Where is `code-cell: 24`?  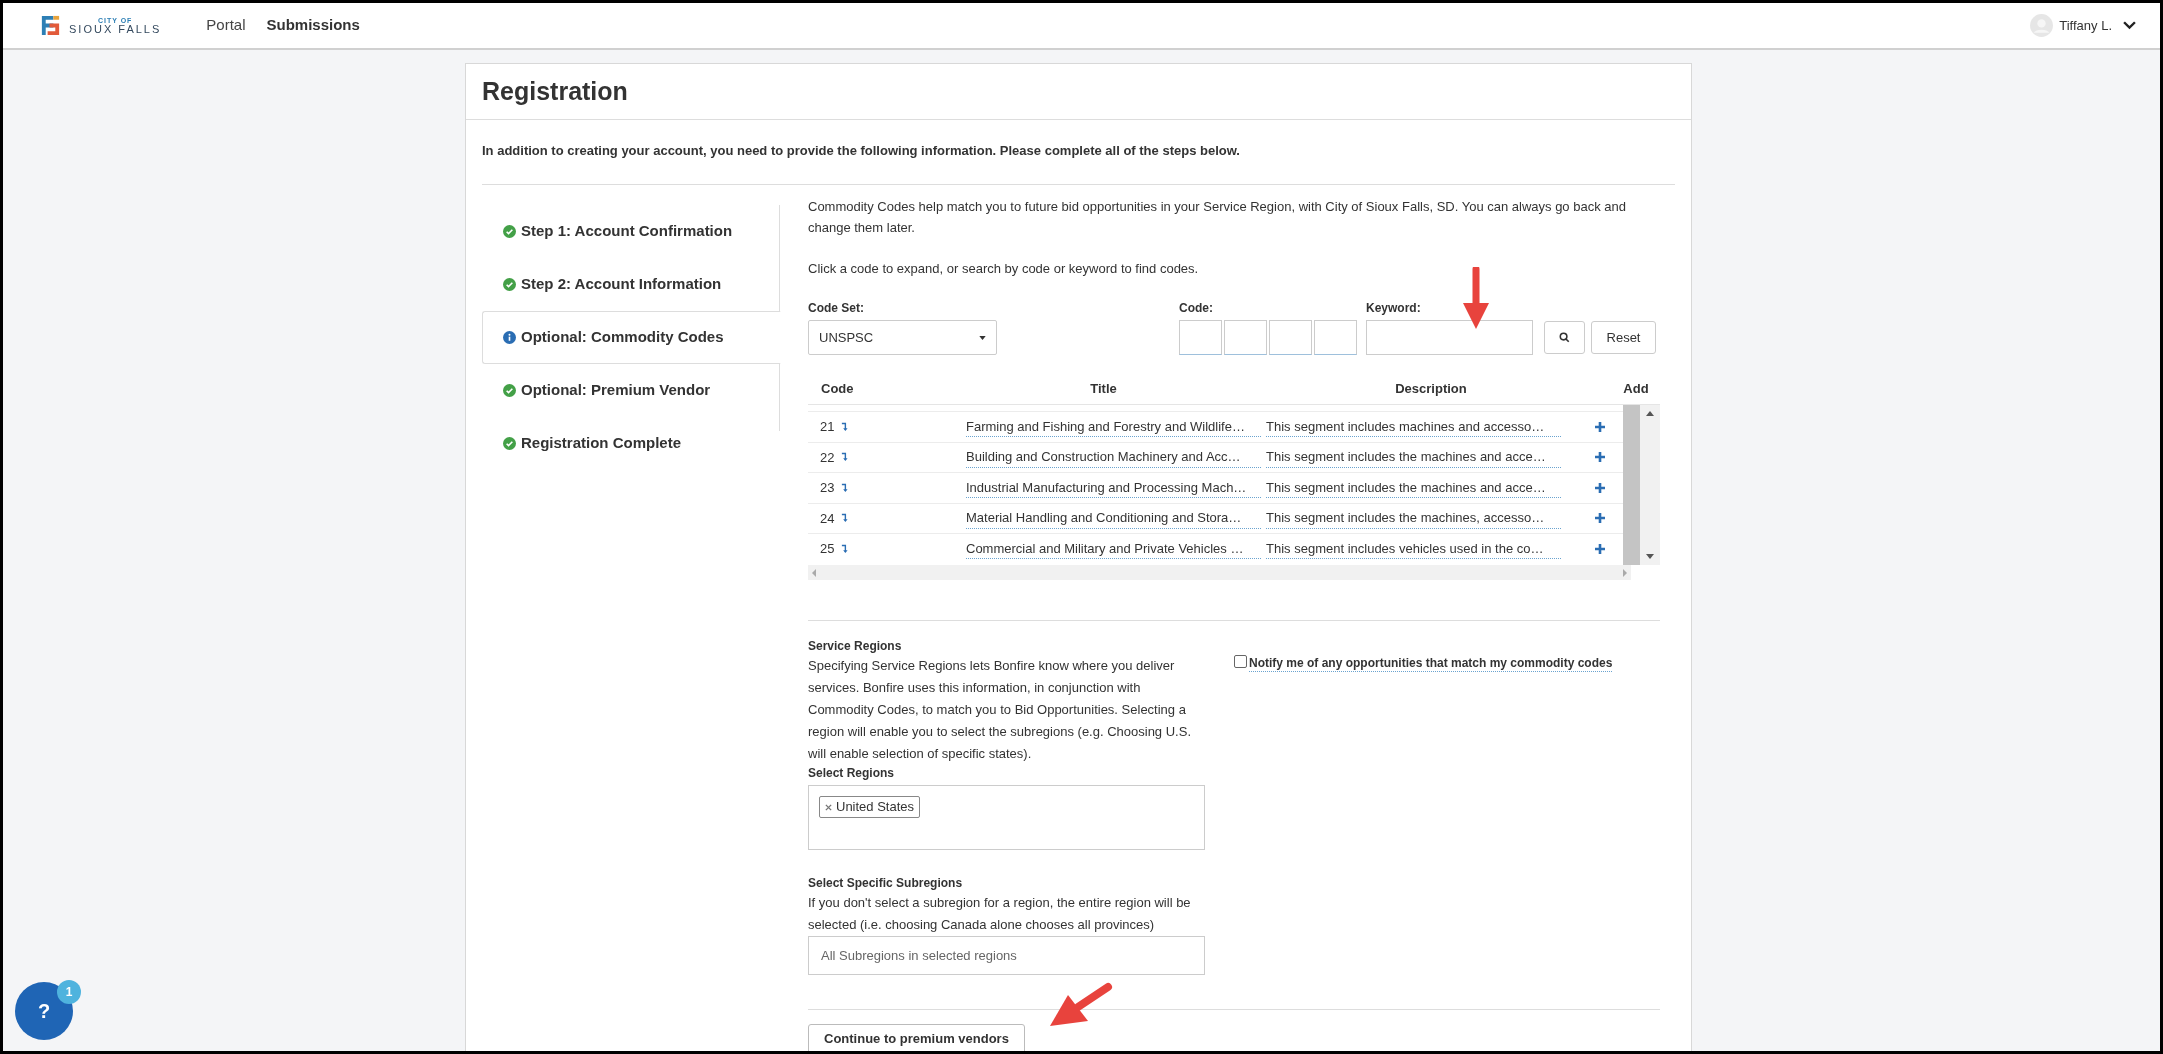 code-cell: 24 is located at coordinates (827, 518).